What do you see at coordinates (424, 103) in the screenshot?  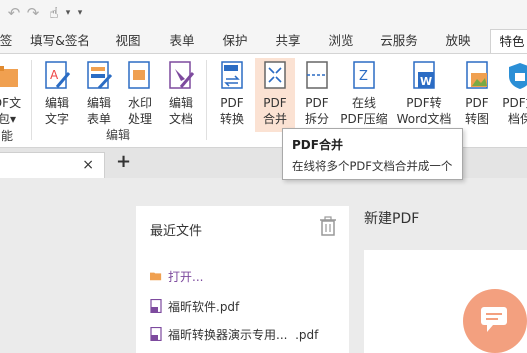 I see `pdf-to-word-label-1: PDF转` at bounding box center [424, 103].